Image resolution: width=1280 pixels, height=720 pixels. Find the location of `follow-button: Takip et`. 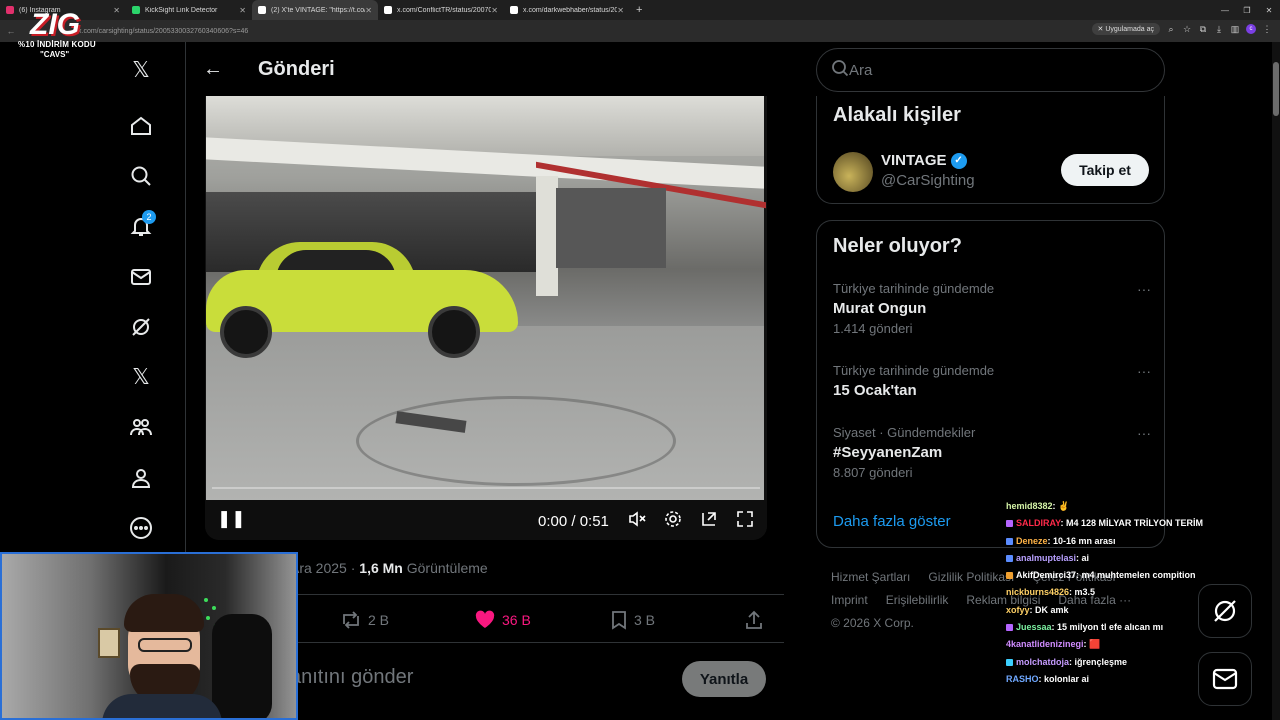

follow-button: Takip et is located at coordinates (1105, 170).